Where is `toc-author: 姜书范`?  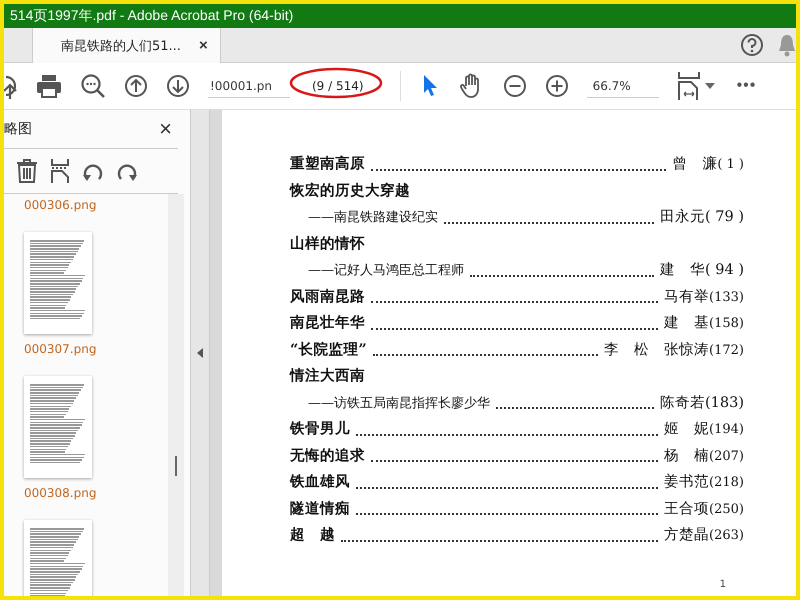 toc-author: 姜书范 is located at coordinates (687, 481).